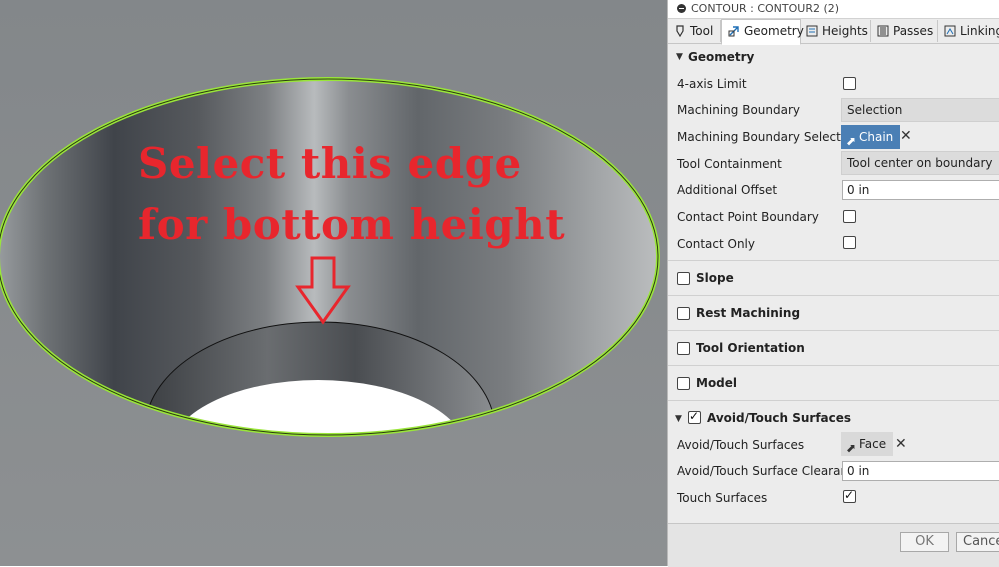 This screenshot has height=567, width=999. Describe the element at coordinates (727, 190) in the screenshot. I see `additional-offset-label: Additional Offset` at that location.